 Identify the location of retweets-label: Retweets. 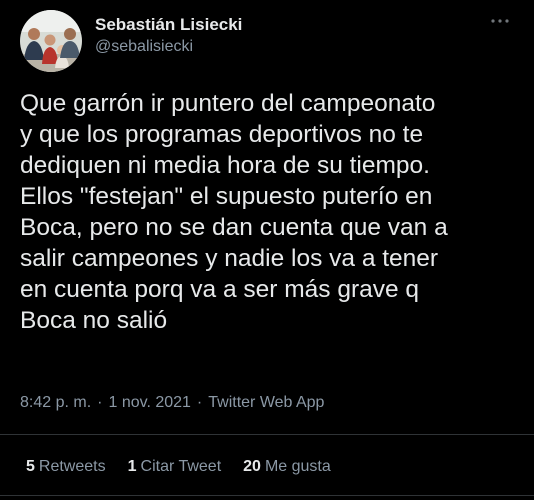
(72, 466).